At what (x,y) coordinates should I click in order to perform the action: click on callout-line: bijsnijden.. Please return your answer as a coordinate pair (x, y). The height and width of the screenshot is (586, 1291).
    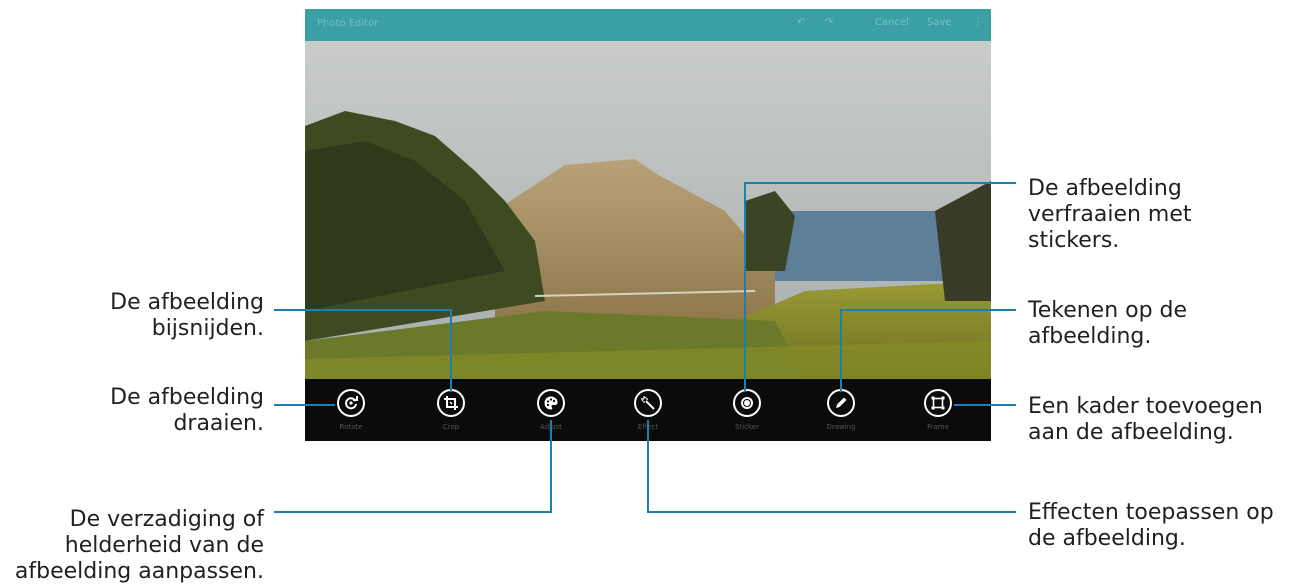
    Looking at the image, I should click on (207, 328).